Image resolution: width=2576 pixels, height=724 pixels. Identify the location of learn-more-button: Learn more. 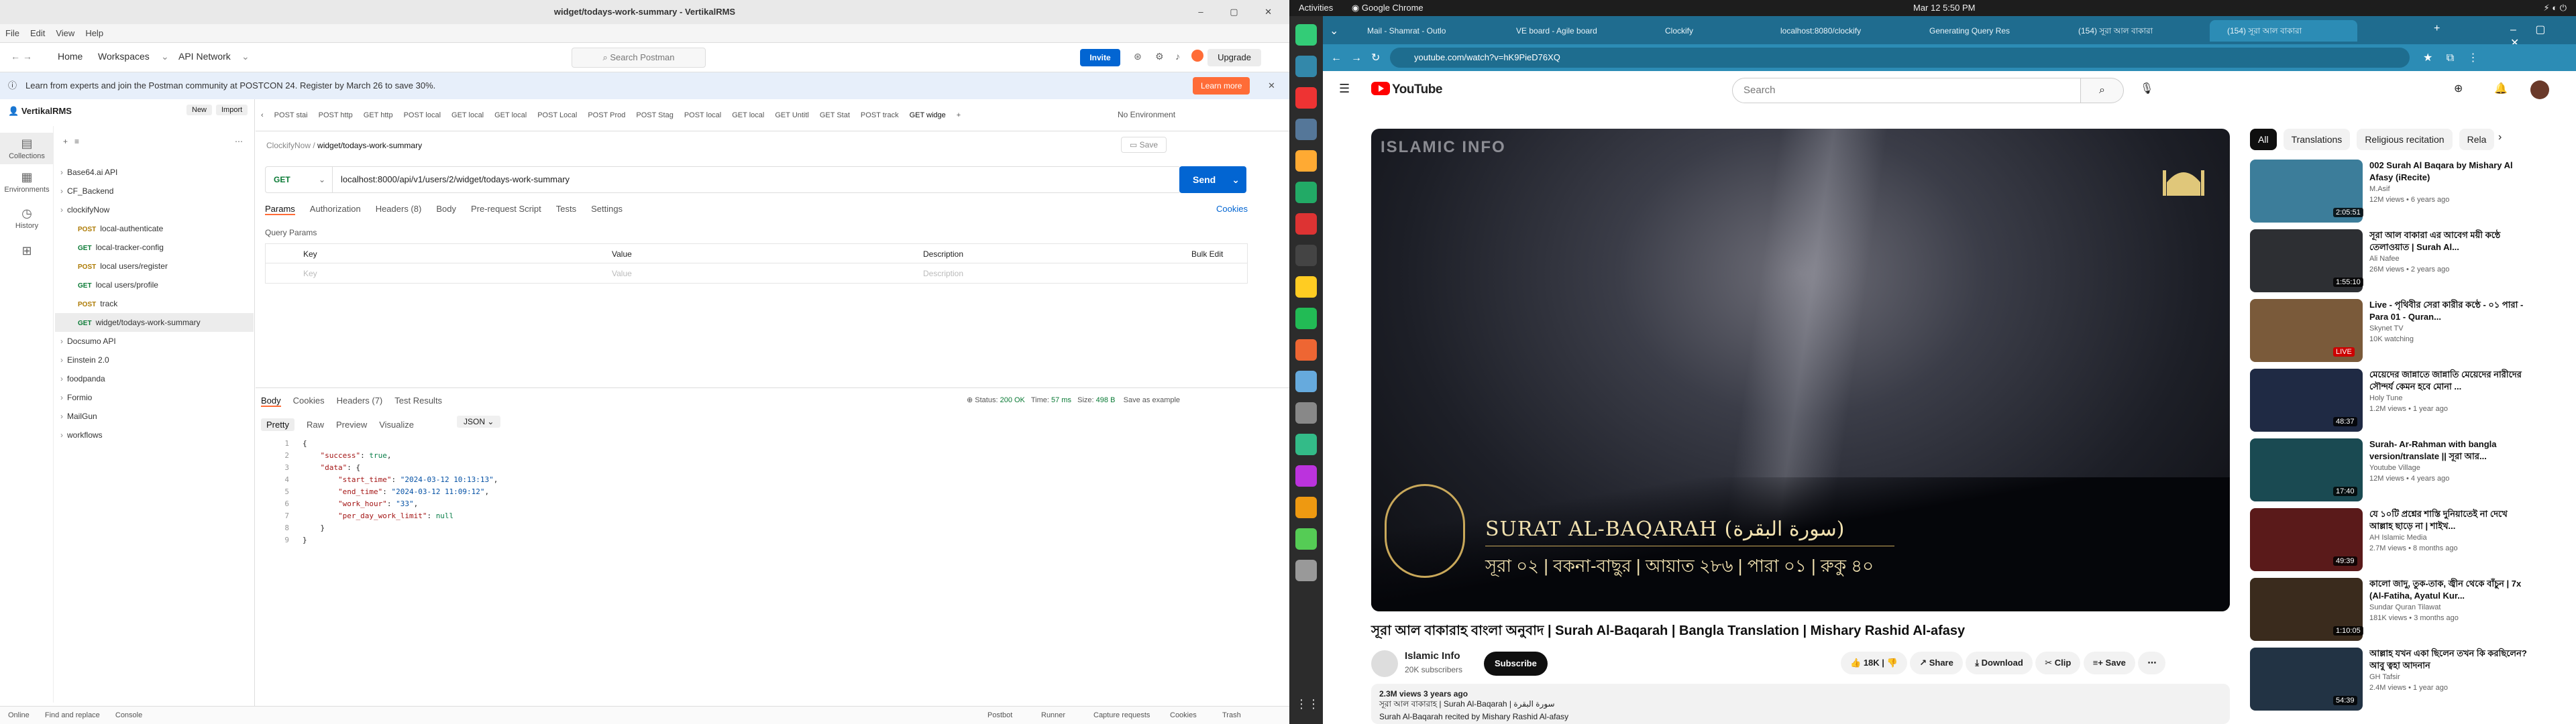
(1221, 86).